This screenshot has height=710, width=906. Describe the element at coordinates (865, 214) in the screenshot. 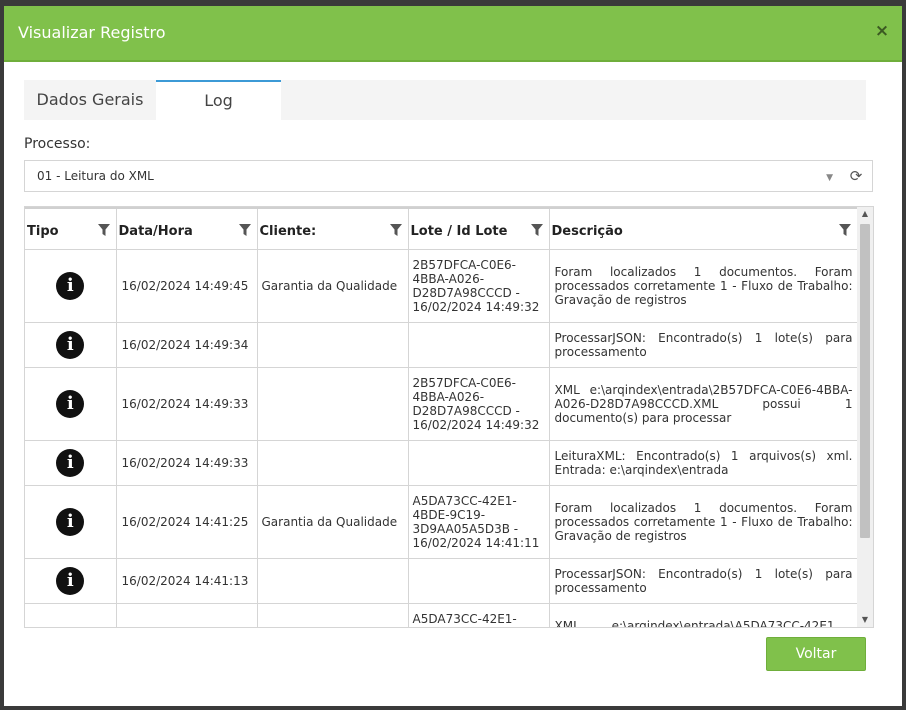

I see `scroll-up-icon: ▲` at that location.